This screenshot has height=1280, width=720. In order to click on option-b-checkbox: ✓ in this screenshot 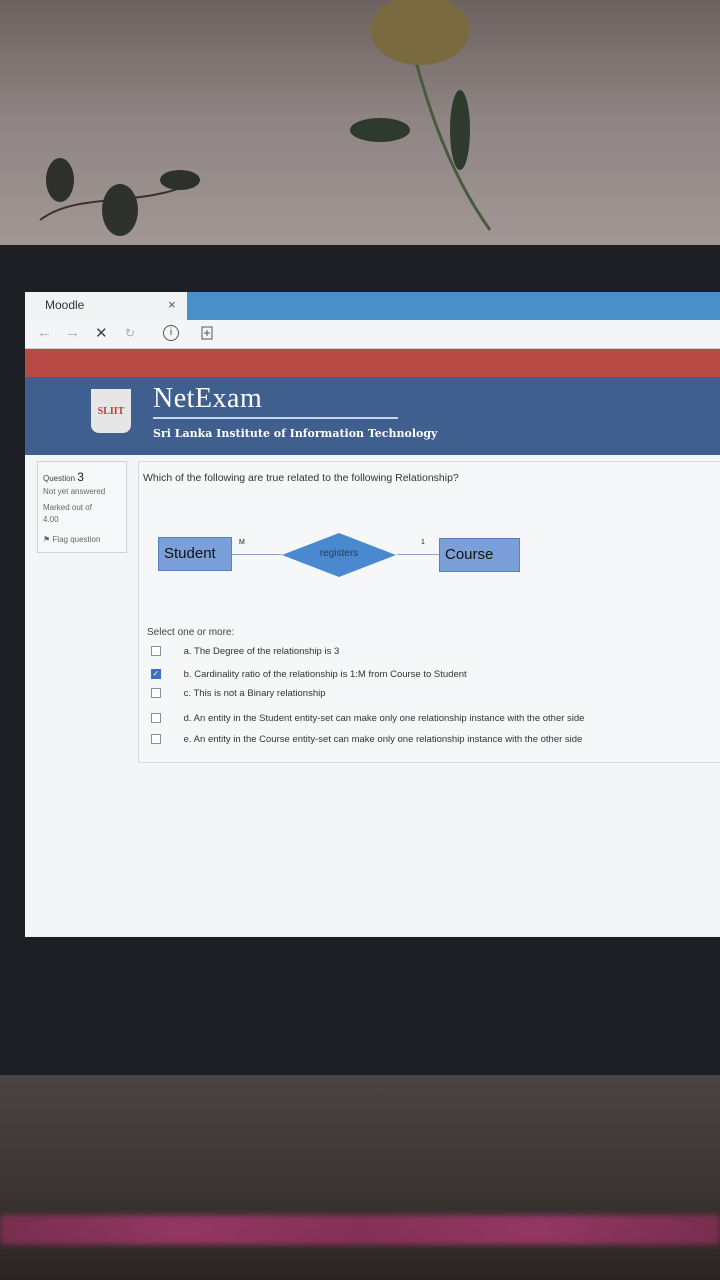, I will do `click(156, 674)`.